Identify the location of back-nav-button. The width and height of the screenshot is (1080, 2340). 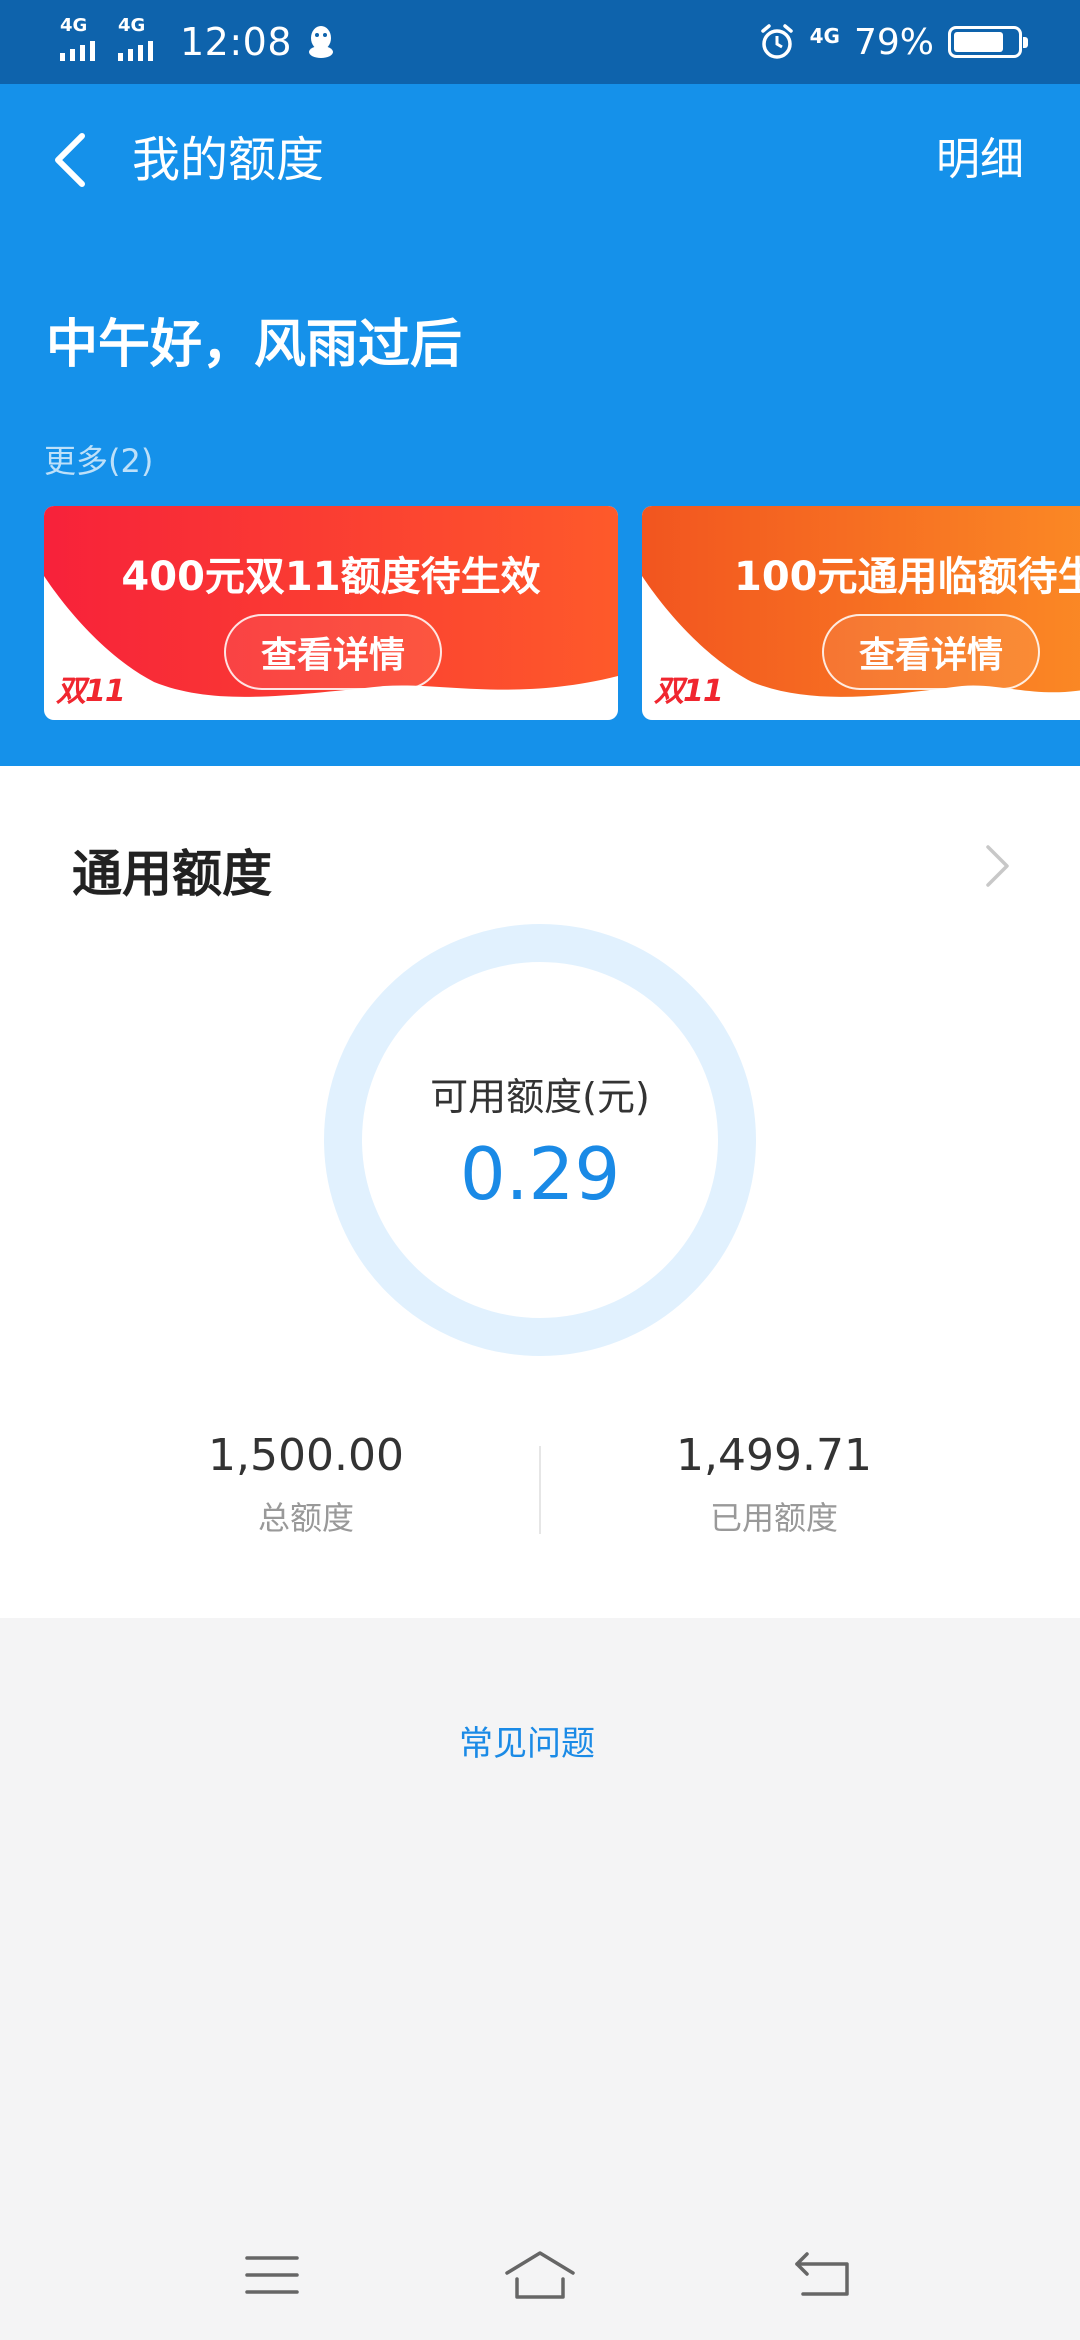
(822, 2275).